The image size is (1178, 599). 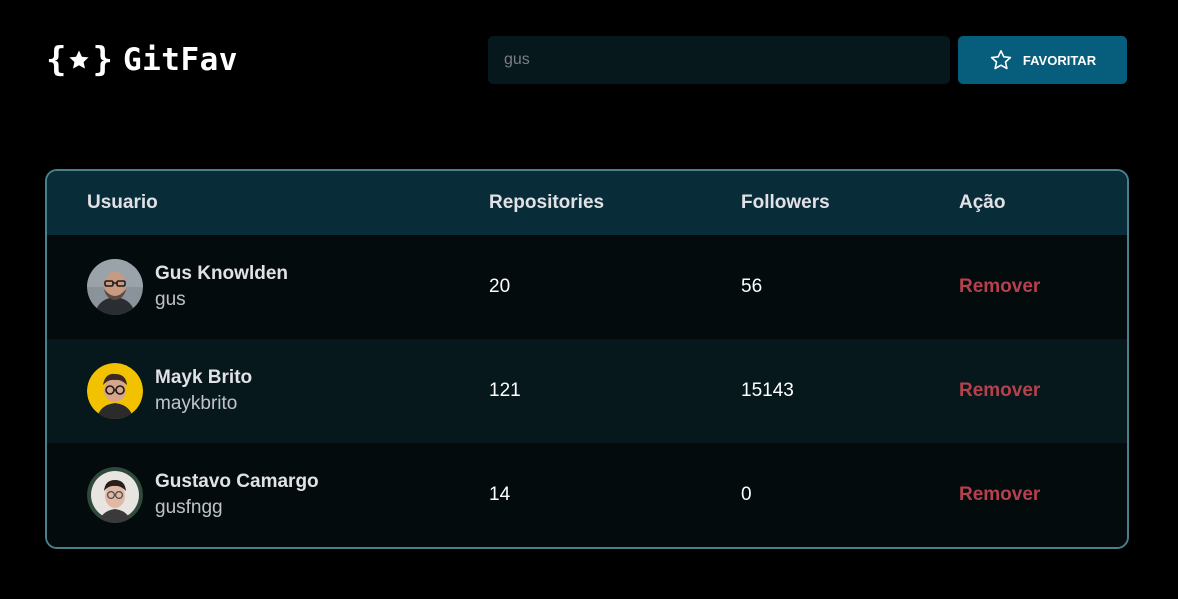 I want to click on user-cell: Gus Knowlden gus, so click(x=268, y=287).